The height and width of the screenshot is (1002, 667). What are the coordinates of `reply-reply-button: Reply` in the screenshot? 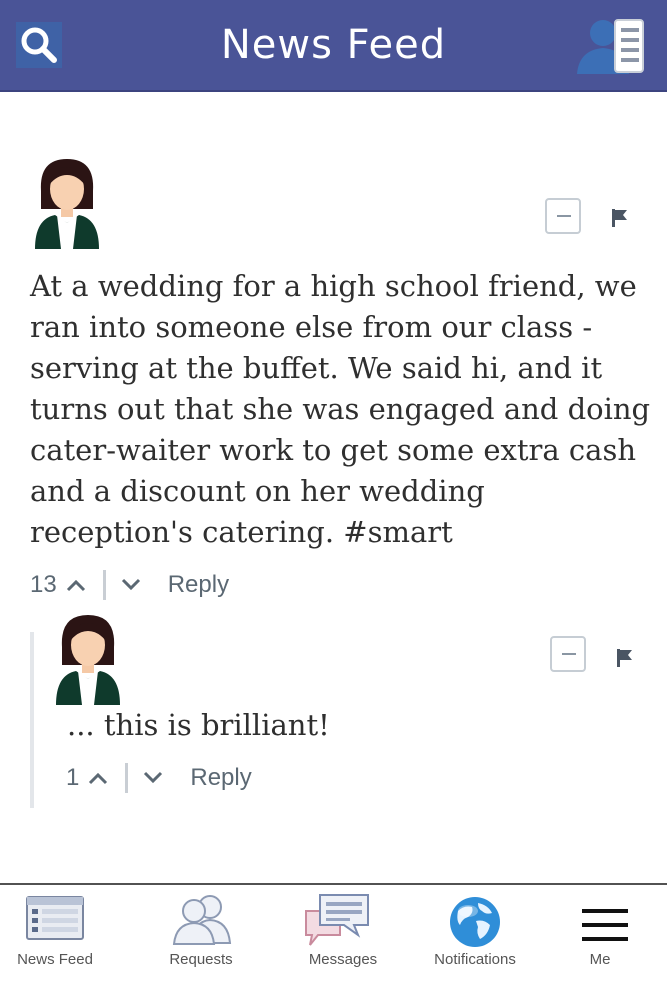 It's located at (220, 778).